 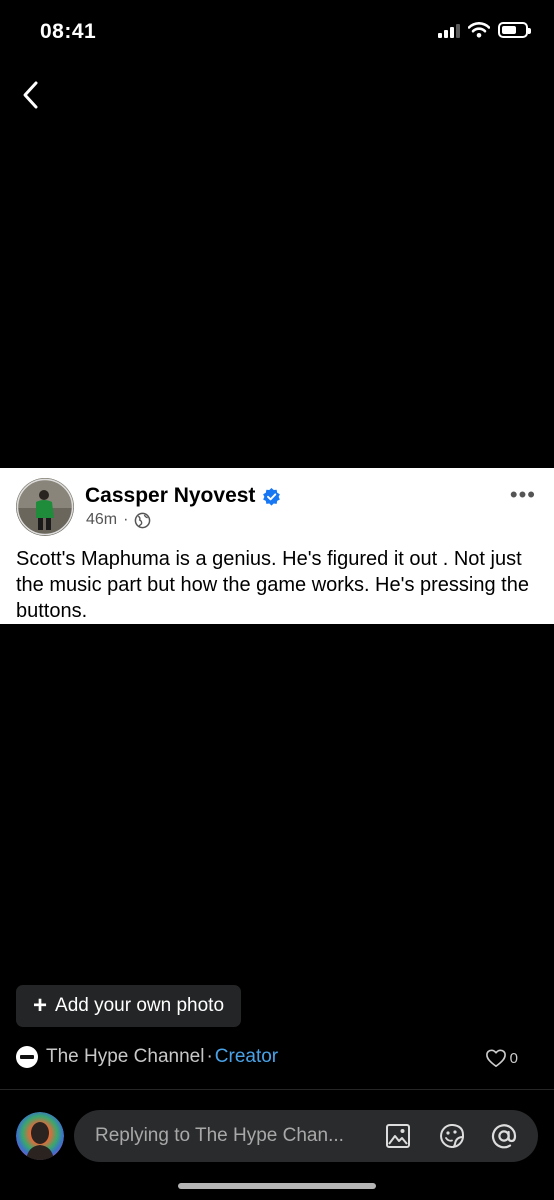 I want to click on image-icon, so click(x=398, y=1136).